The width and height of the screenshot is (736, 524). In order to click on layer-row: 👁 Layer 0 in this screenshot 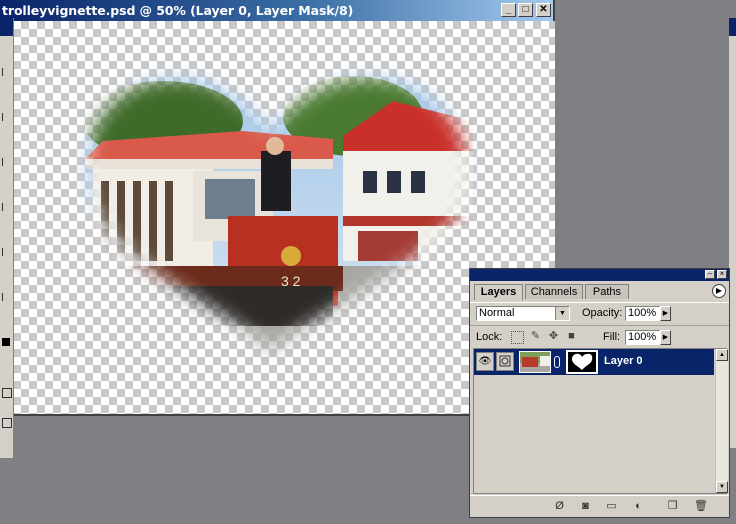, I will do `click(594, 362)`.